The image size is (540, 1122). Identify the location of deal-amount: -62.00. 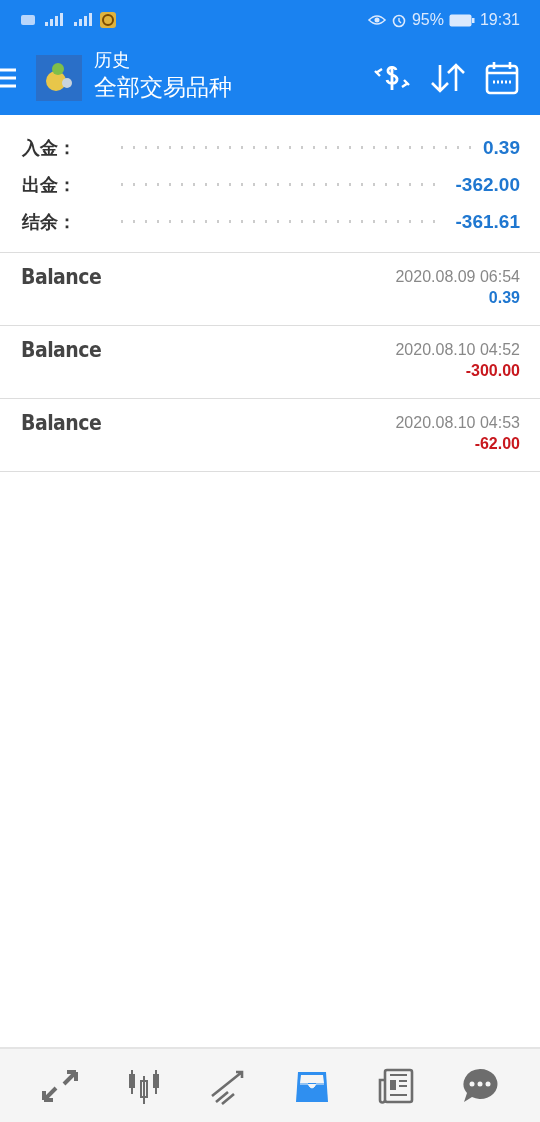
(497, 444).